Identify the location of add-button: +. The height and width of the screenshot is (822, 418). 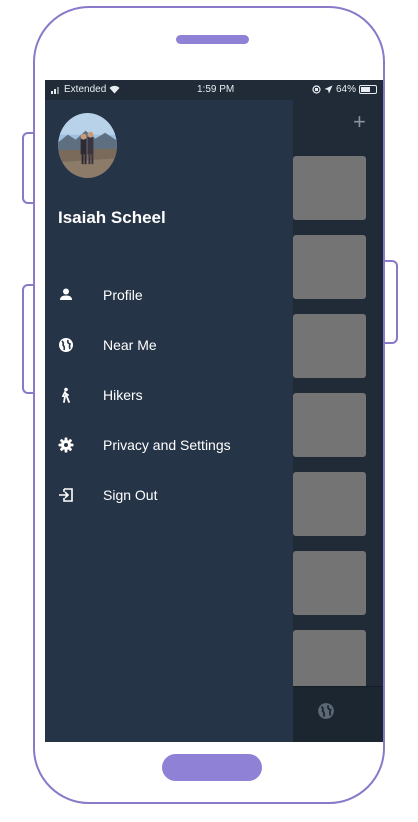
(359, 122).